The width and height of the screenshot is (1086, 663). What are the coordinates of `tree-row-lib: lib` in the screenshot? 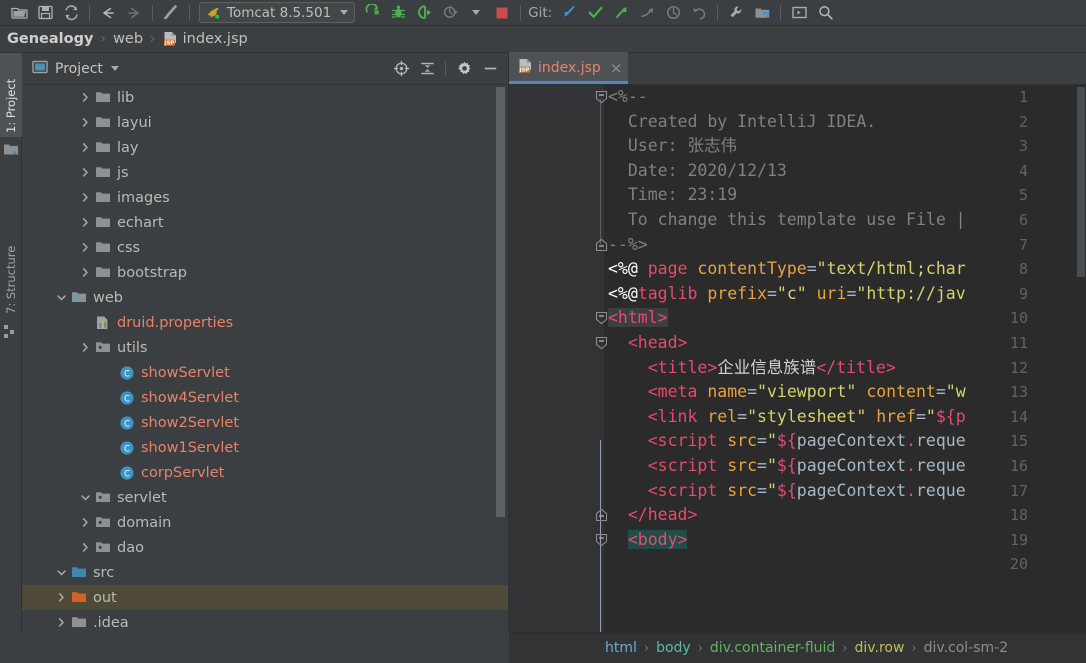 It's located at (265, 97).